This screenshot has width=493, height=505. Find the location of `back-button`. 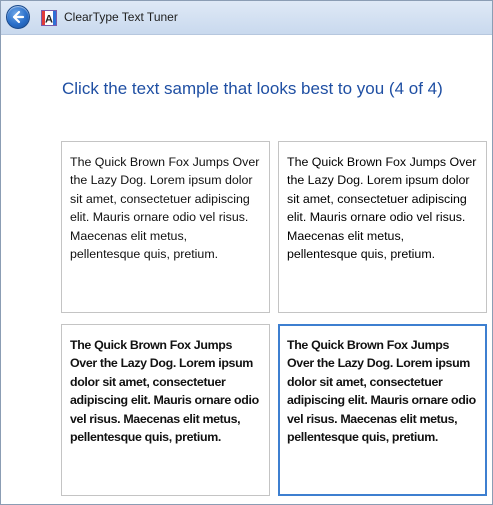

back-button is located at coordinates (18, 17).